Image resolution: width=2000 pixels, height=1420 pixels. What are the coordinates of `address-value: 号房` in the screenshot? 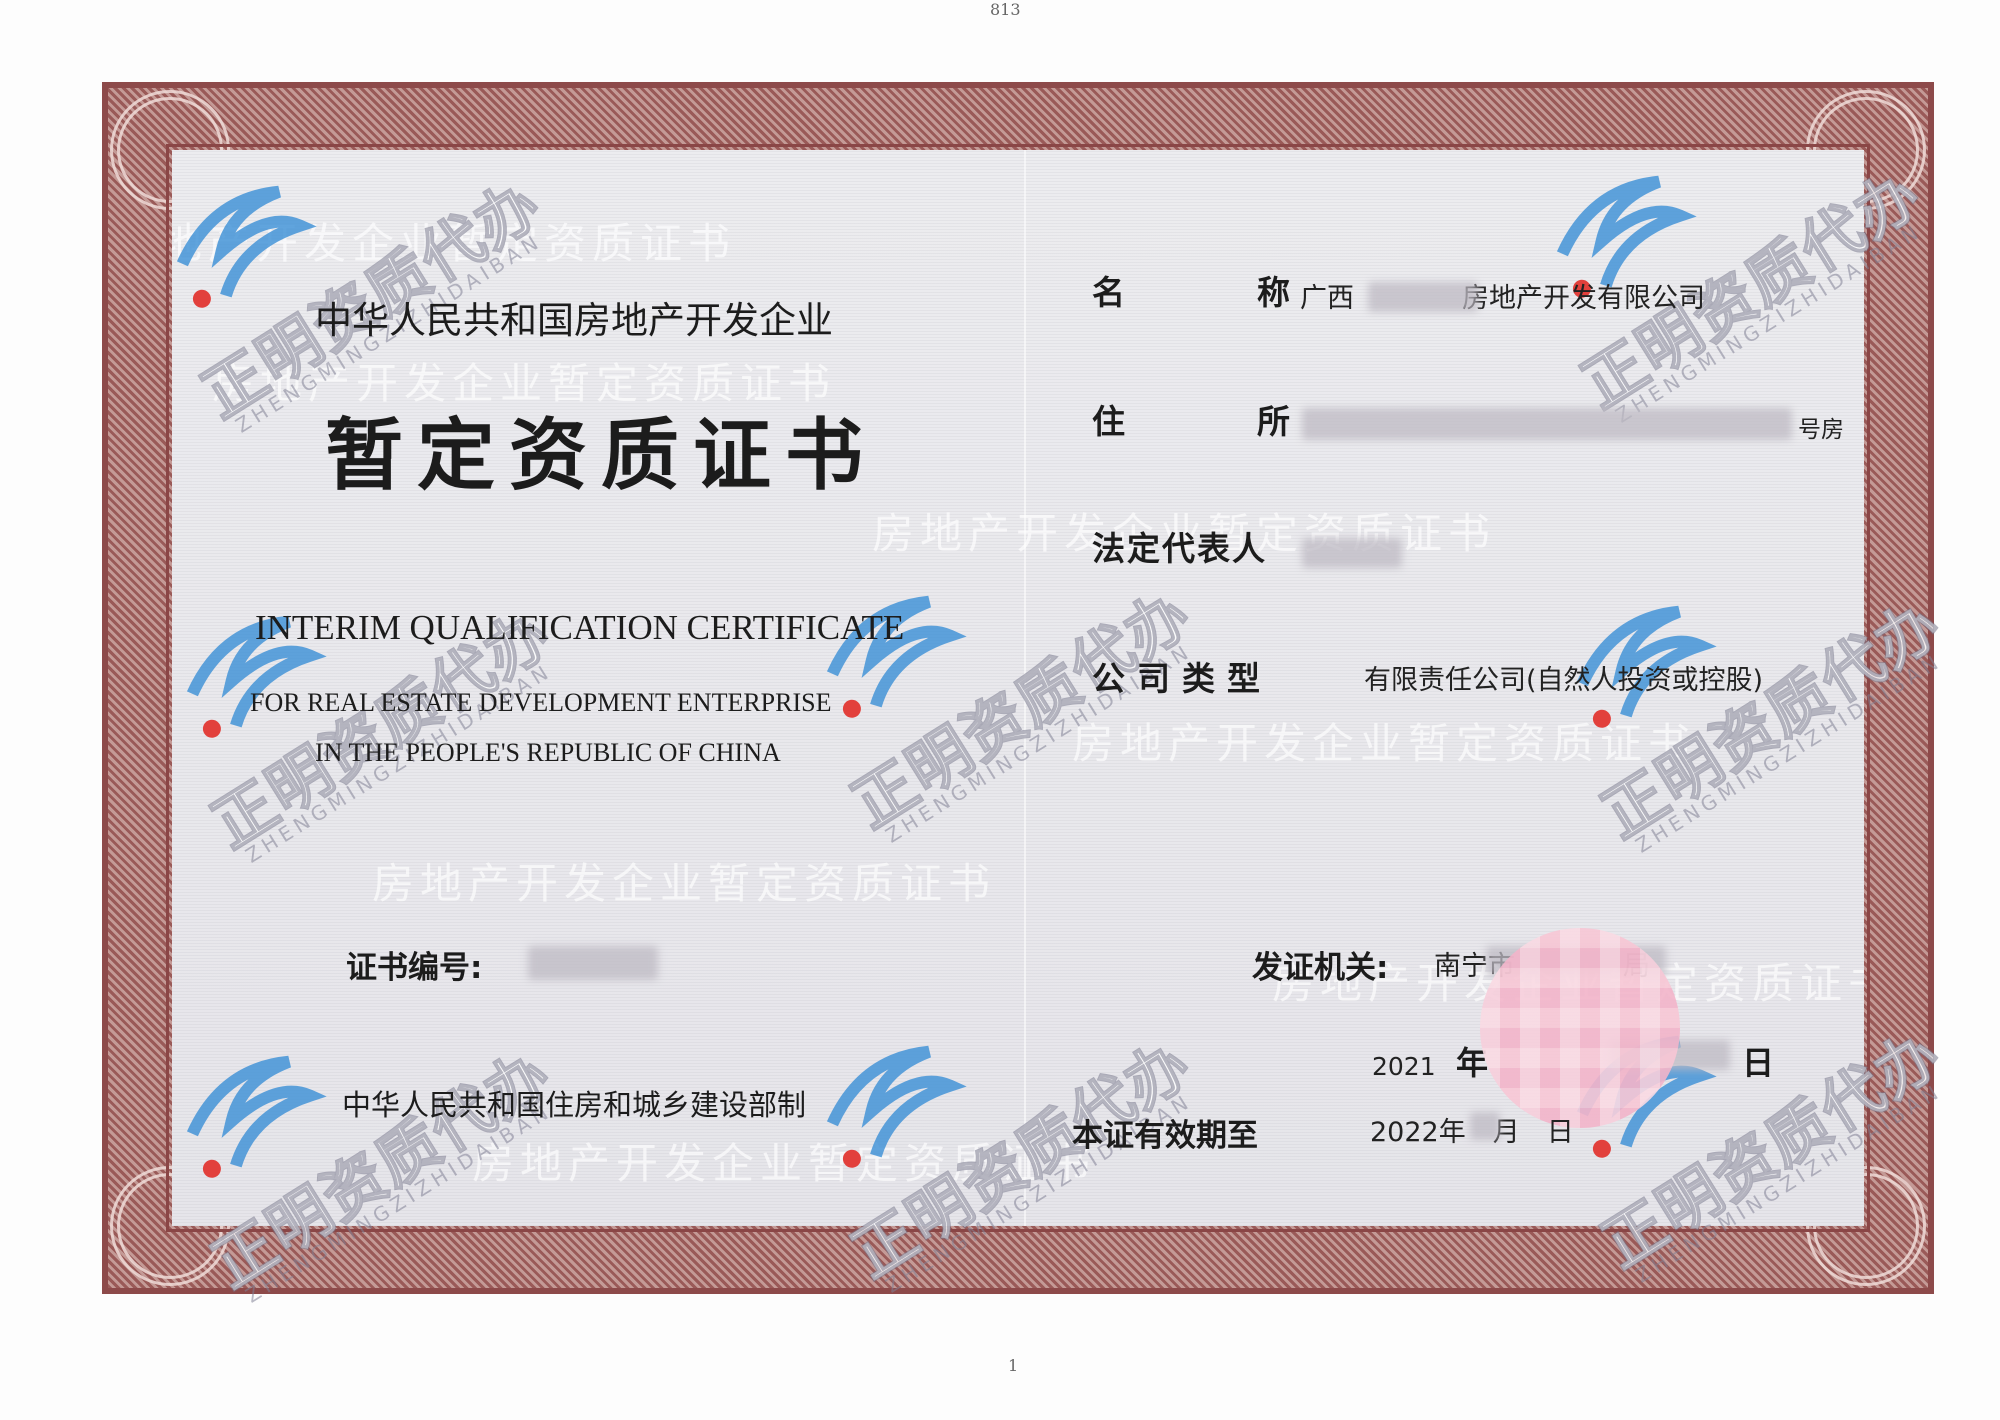 It's located at (1821, 430).